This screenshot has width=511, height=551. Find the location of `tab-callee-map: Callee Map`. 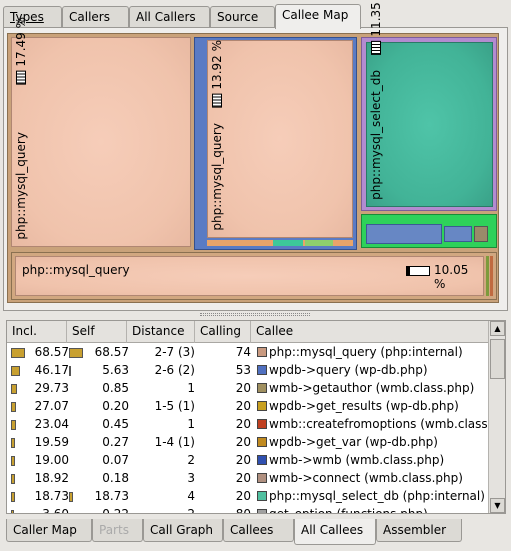

tab-callee-map: Callee Map is located at coordinates (318, 16).